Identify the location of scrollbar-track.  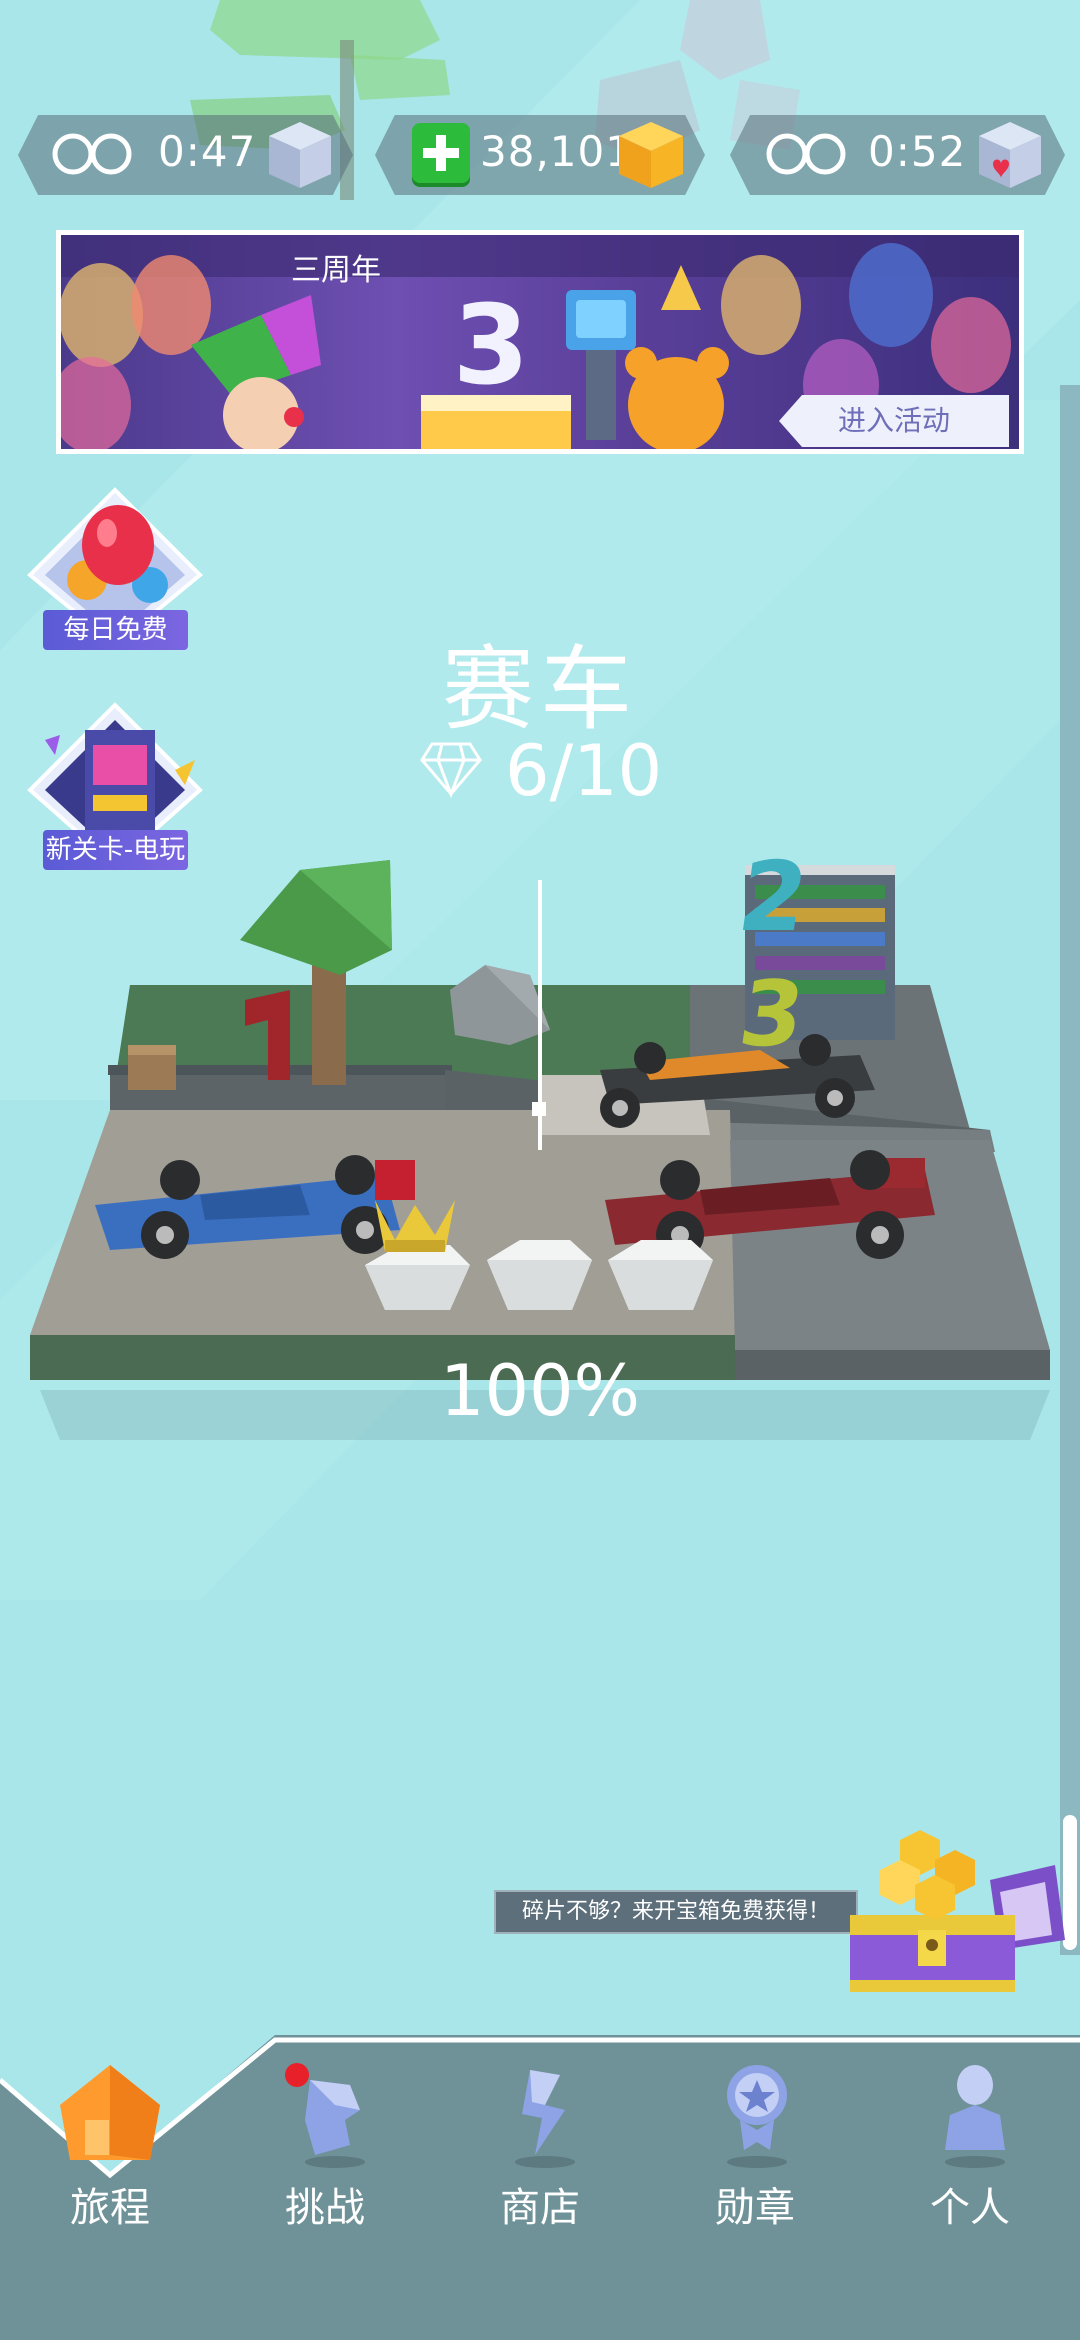
(1070, 1170).